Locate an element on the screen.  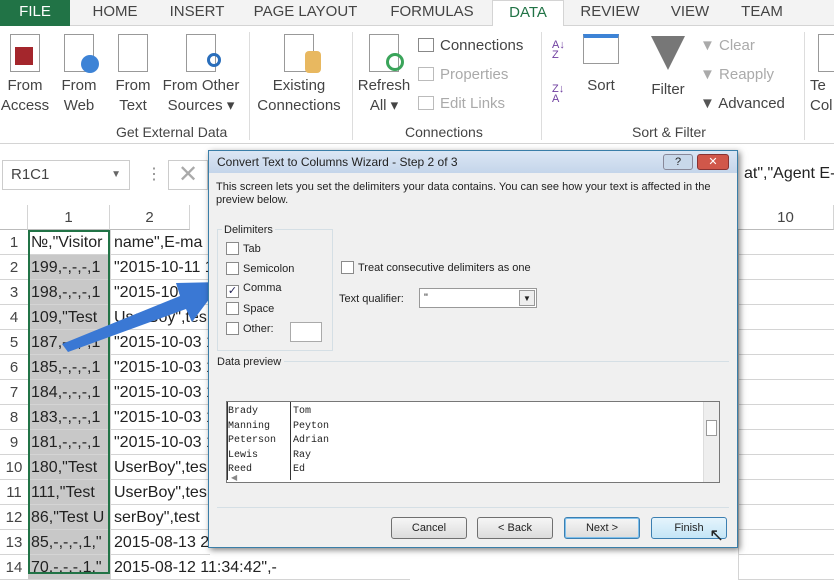
data-preview-label: Data preview is located at coordinates (251, 362).